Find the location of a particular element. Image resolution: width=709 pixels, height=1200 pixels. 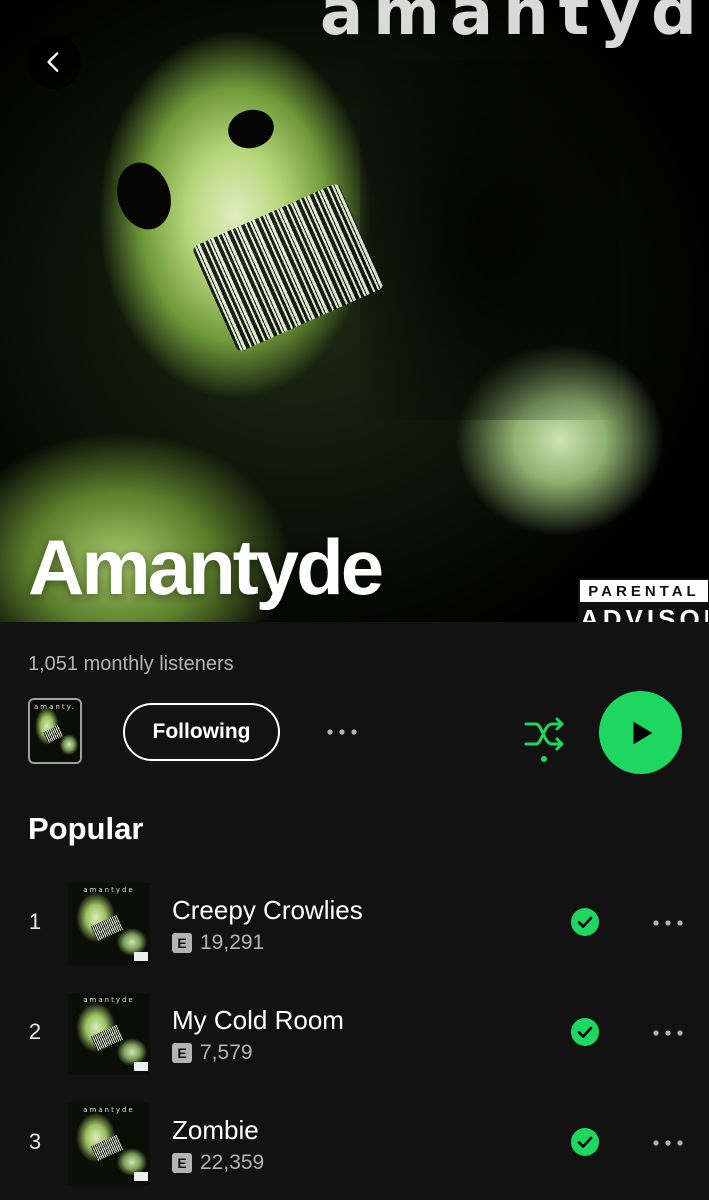

shuffle-button is located at coordinates (545, 740).